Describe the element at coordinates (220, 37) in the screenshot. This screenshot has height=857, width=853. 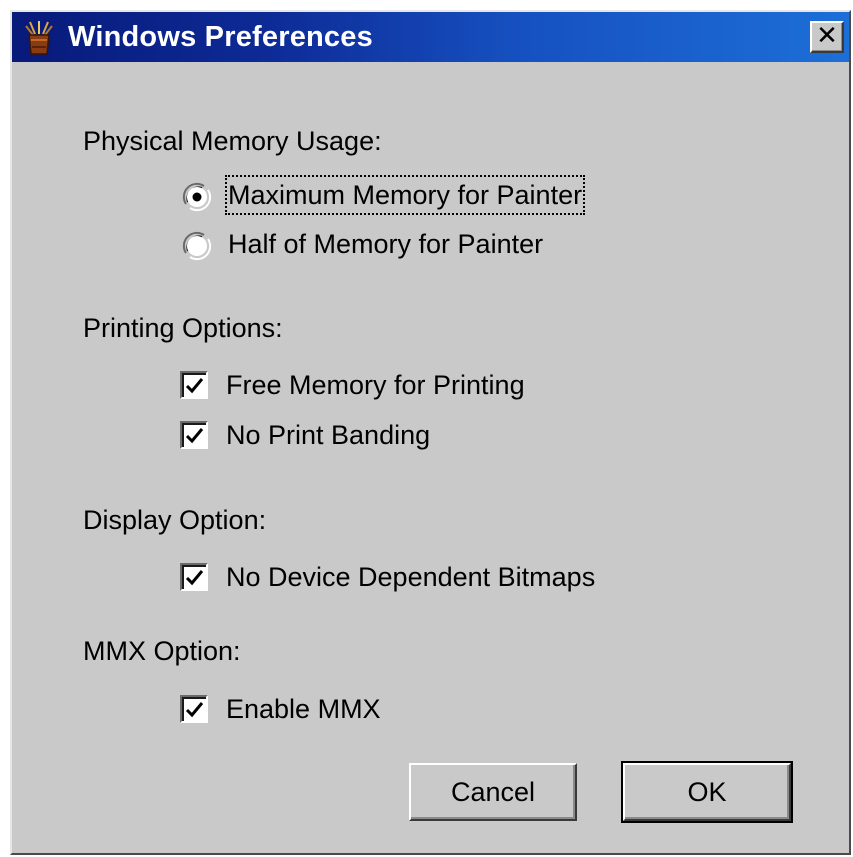
I see `window-title: Windows Preferences` at that location.